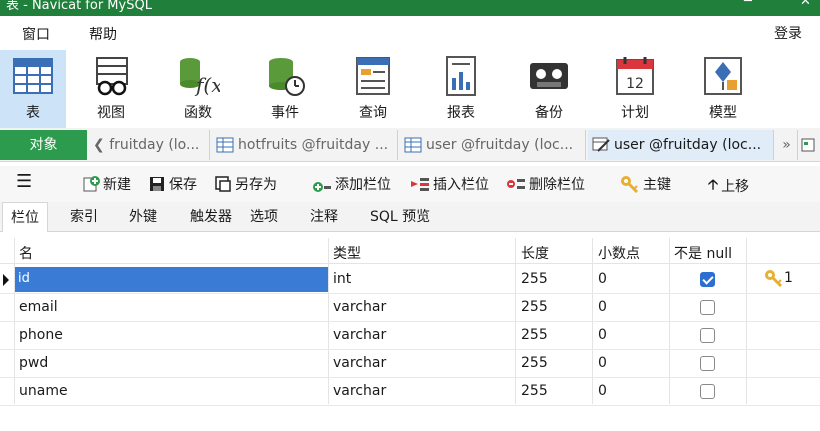 This screenshot has height=431, width=820. I want to click on field-name-cell: phone, so click(41, 335).